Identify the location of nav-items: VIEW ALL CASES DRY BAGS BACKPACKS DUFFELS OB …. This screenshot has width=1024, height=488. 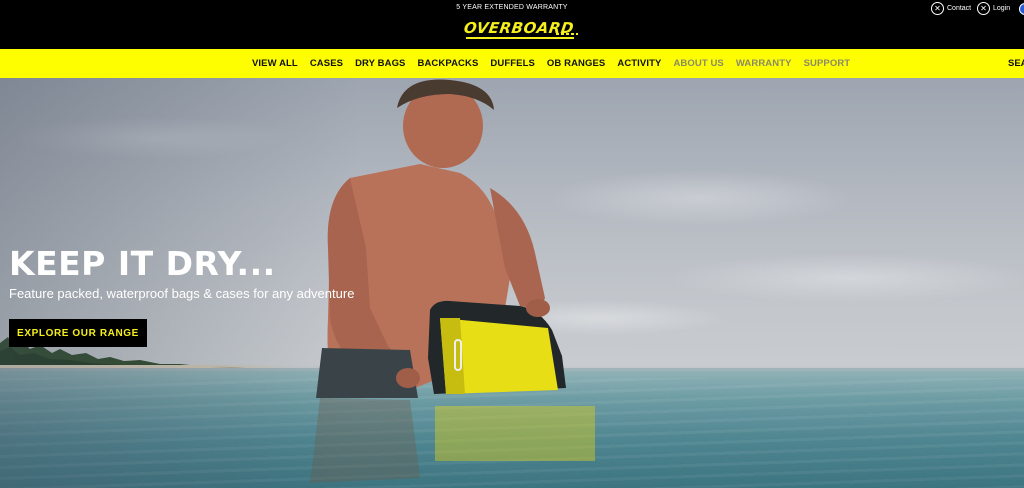
(551, 63).